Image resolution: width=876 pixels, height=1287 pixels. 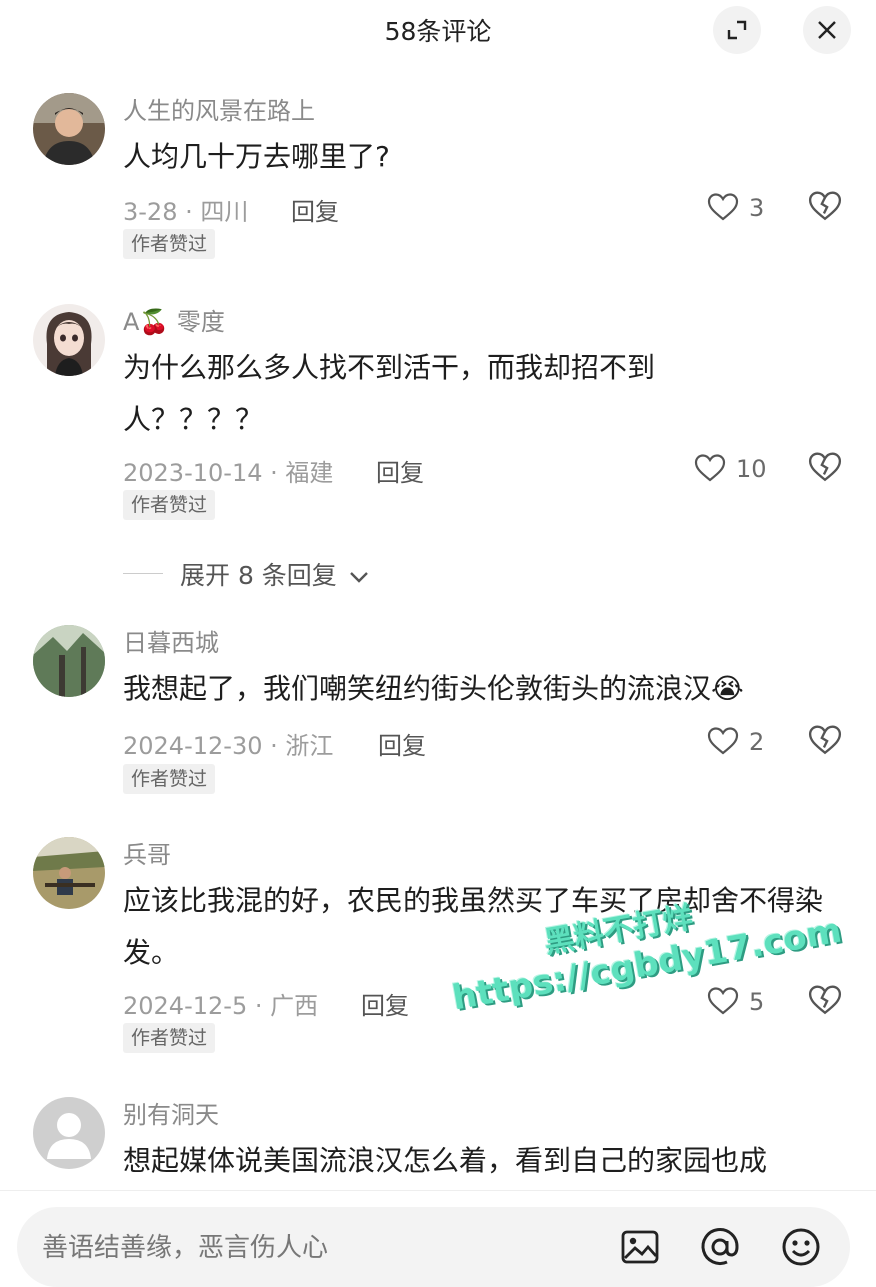 What do you see at coordinates (143, 573) in the screenshot?
I see `expand-divider` at bounding box center [143, 573].